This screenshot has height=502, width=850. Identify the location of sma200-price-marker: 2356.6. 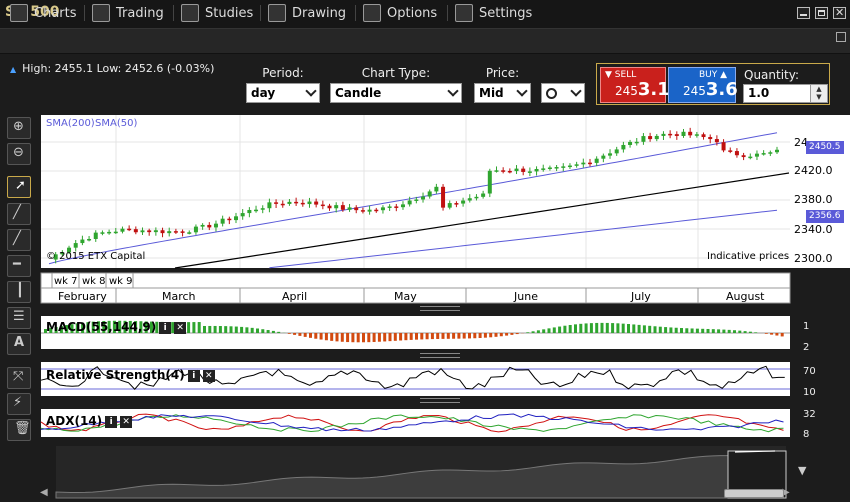
(825, 216).